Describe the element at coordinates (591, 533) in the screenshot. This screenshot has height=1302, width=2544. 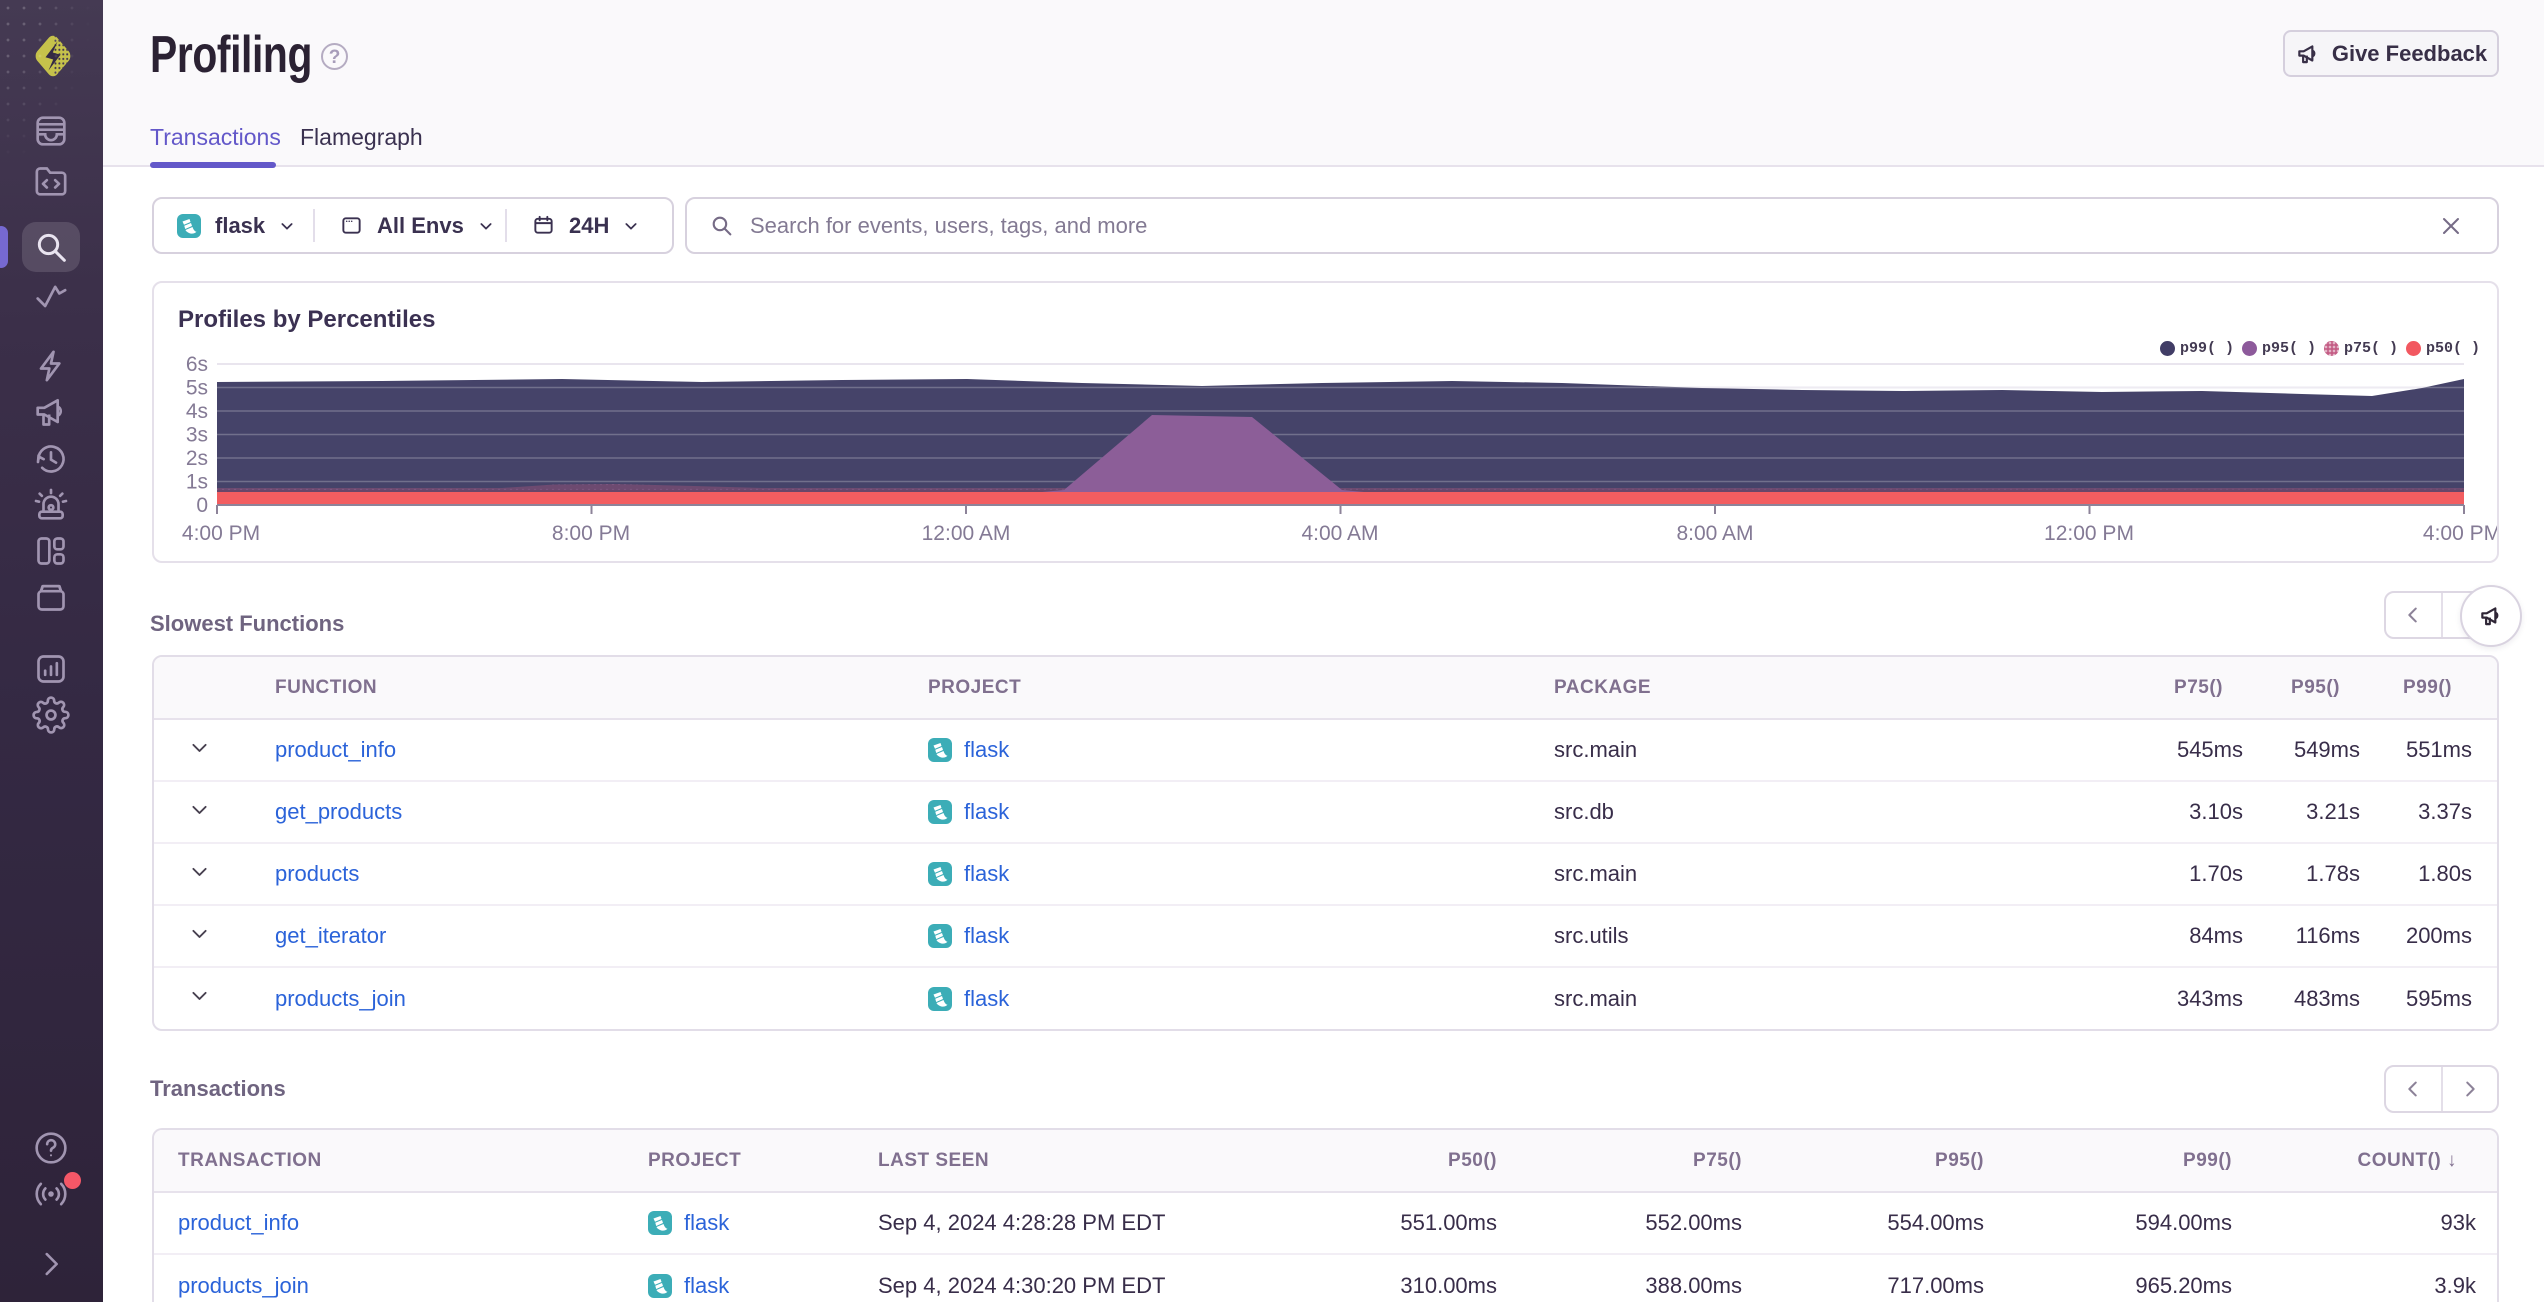
I see `svg-text: 8:00 PM` at that location.